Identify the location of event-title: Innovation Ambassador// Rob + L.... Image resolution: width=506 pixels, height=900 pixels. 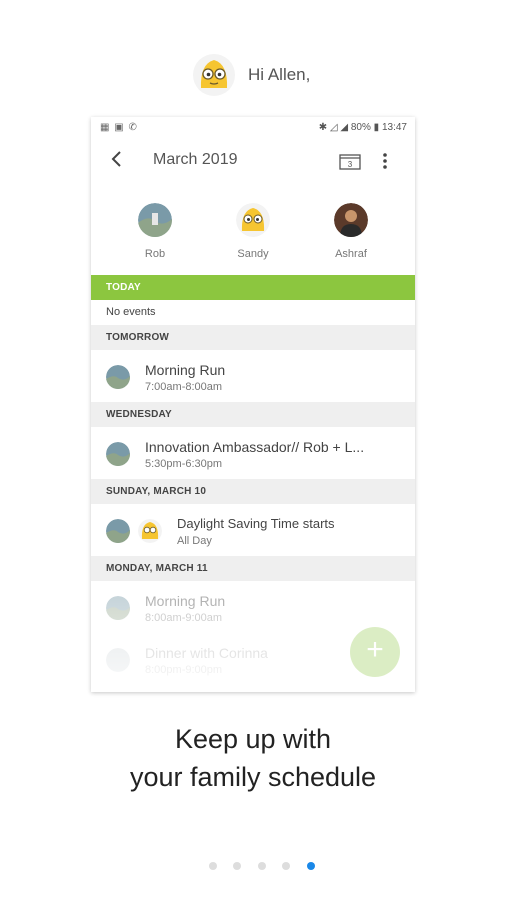
(255, 447).